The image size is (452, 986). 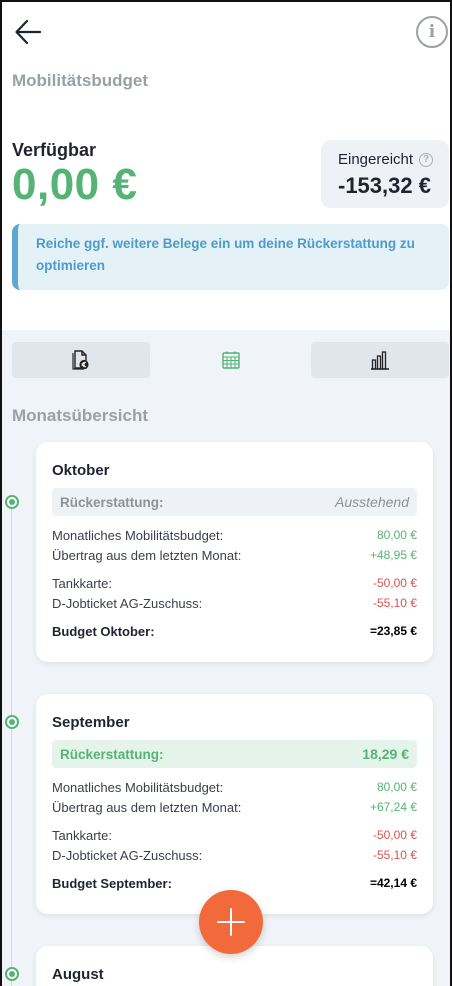 I want to click on submitted-value: -153,32 €, so click(x=384, y=185).